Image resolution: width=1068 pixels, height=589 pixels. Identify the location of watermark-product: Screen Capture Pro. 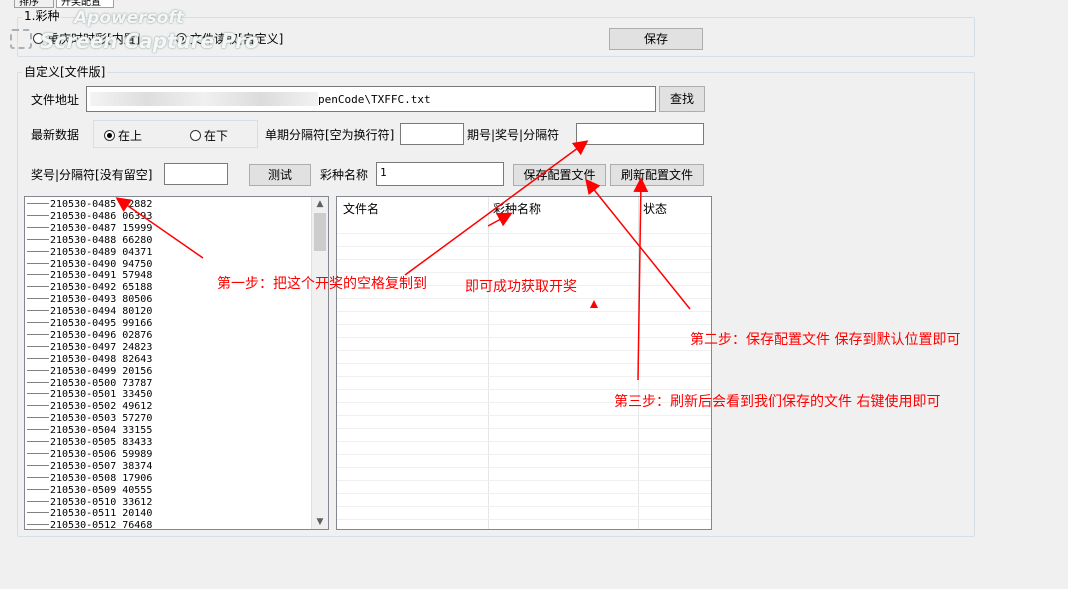
(149, 41).